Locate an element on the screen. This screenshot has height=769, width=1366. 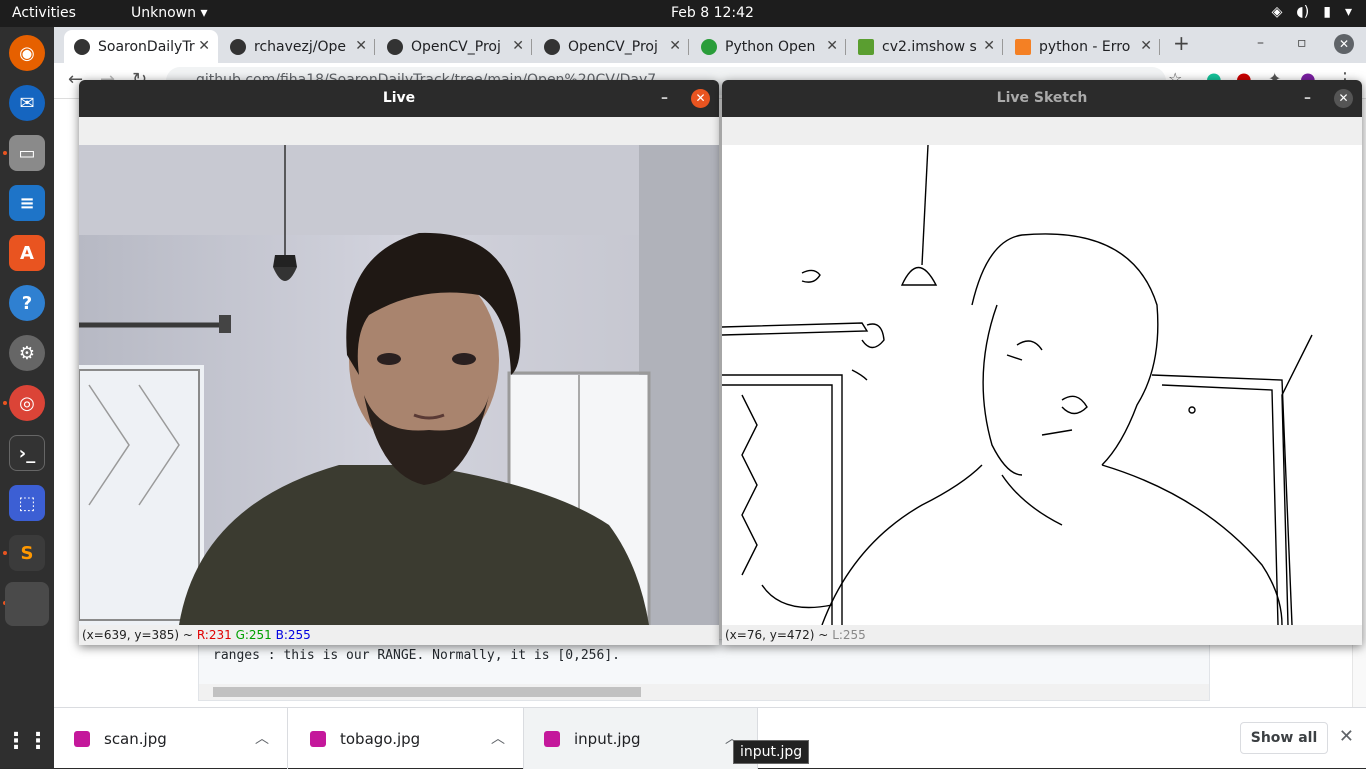
download-item: tobago.jpg ︿ is located at coordinates (407, 738).